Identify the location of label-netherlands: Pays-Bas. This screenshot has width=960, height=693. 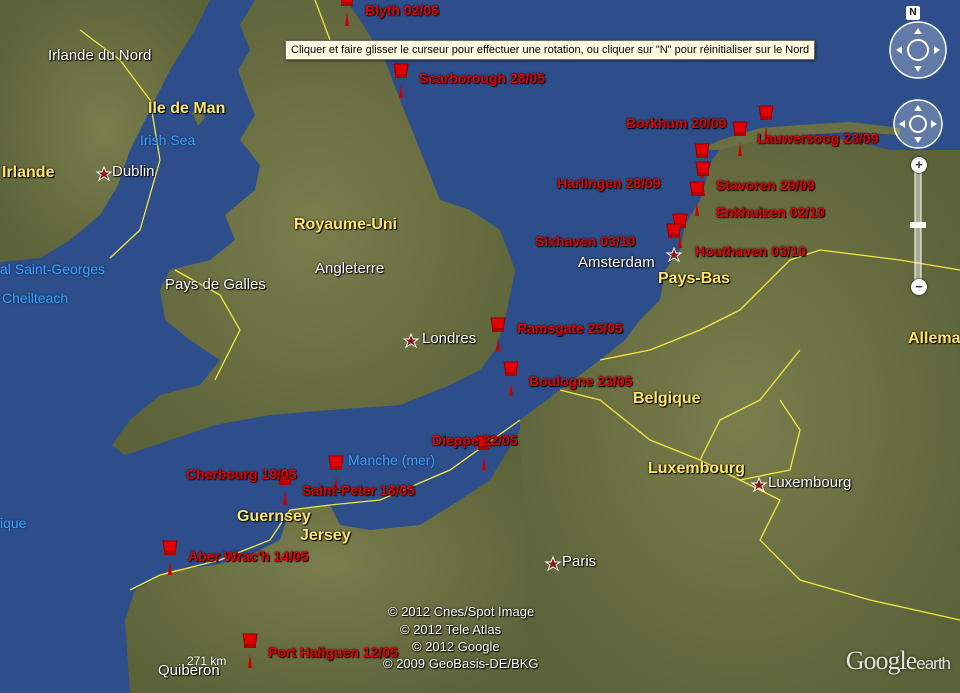
(694, 278).